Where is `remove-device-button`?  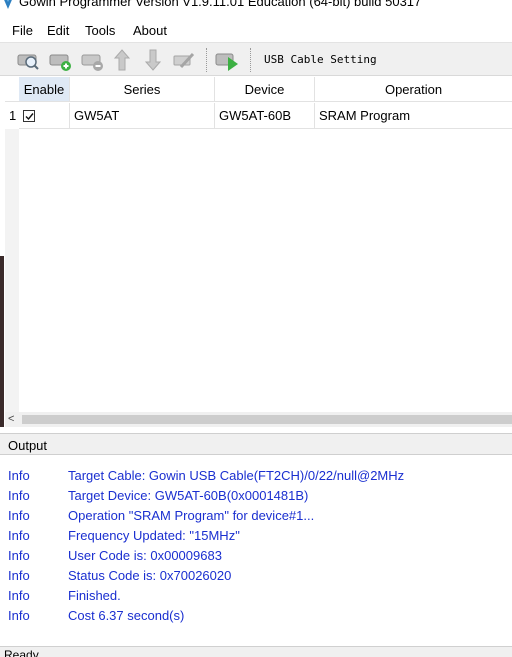
remove-device-button is located at coordinates (92, 60).